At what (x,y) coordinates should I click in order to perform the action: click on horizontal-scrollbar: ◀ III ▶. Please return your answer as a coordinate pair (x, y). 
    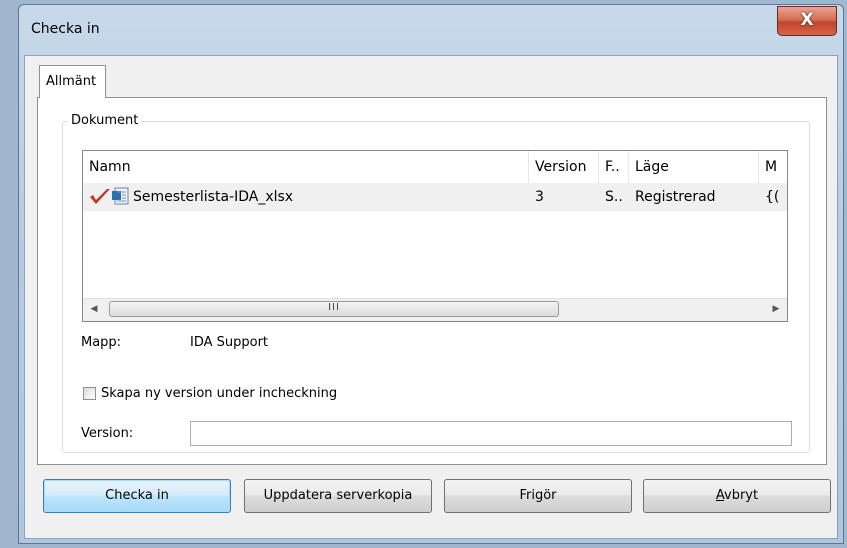
    Looking at the image, I should click on (435, 309).